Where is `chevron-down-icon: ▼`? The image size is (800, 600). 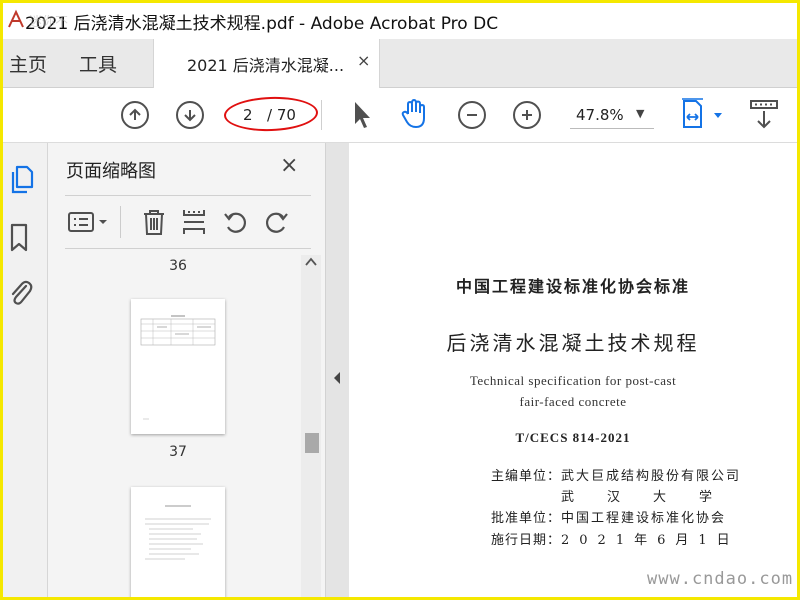
chevron-down-icon: ▼ is located at coordinates (640, 113).